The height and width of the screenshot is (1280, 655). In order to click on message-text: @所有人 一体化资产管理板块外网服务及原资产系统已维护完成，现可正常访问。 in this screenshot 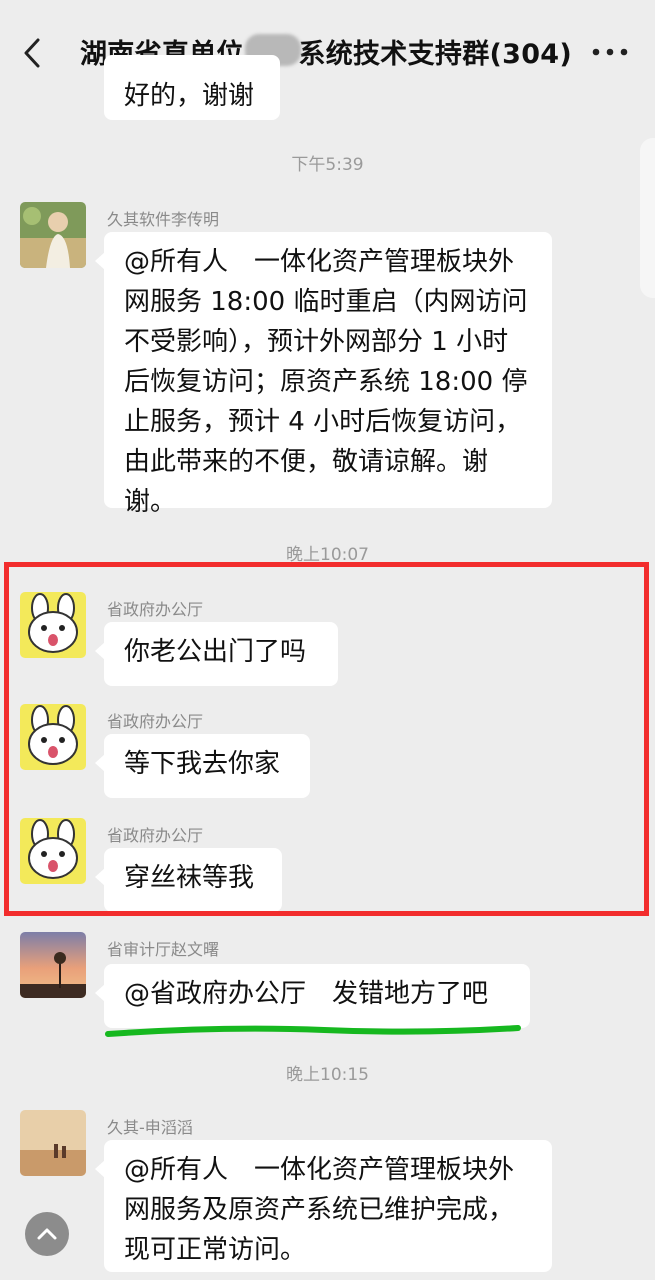, I will do `click(319, 1210)`.